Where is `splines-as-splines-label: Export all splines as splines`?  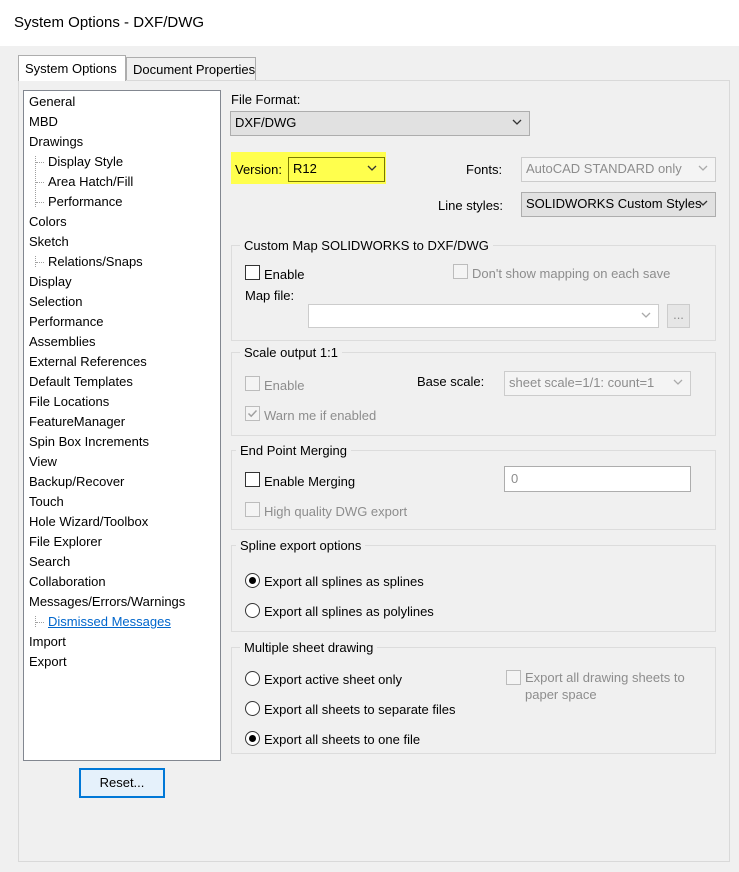
splines-as-splines-label: Export all splines as splines is located at coordinates (344, 581).